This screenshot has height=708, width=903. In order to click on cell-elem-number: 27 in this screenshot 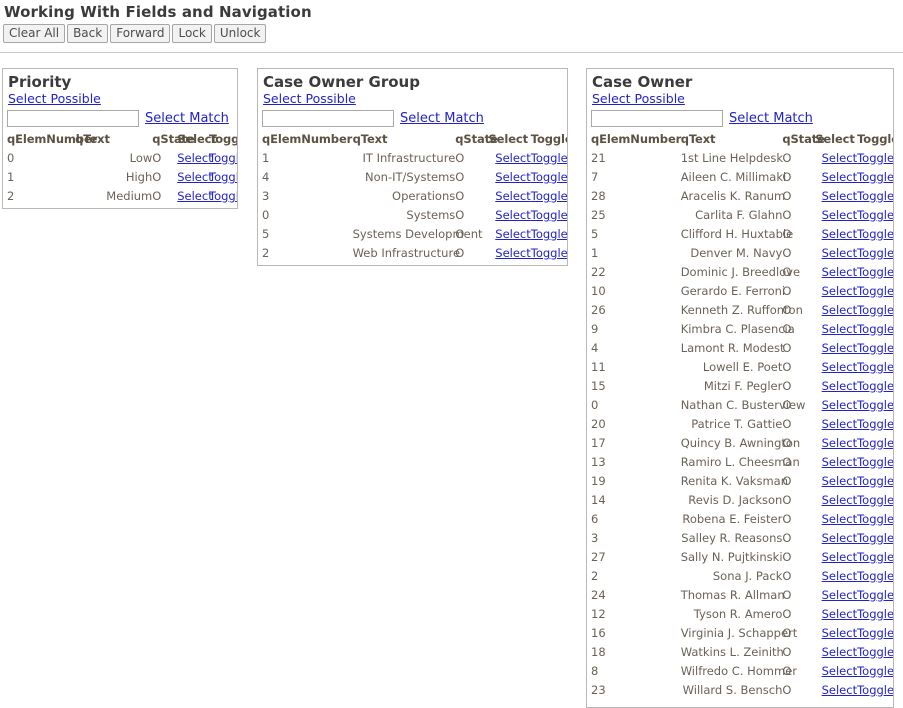, I will do `click(598, 557)`.